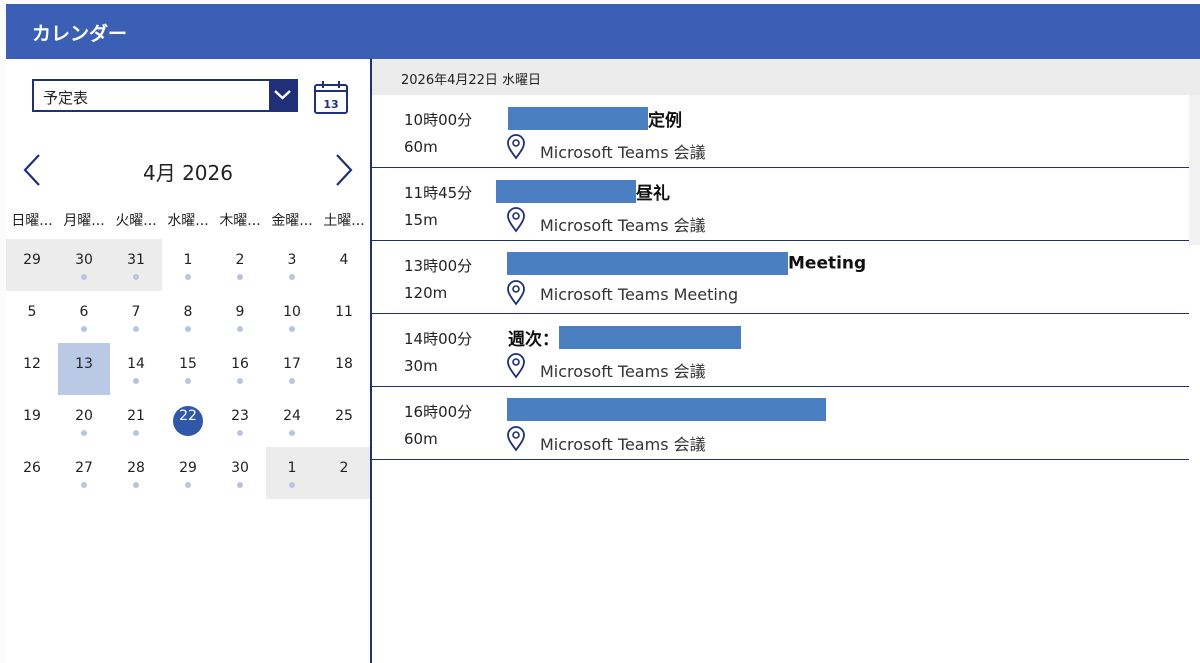 The height and width of the screenshot is (663, 1200). Describe the element at coordinates (188, 369) in the screenshot. I see `day-cell: 15` at that location.